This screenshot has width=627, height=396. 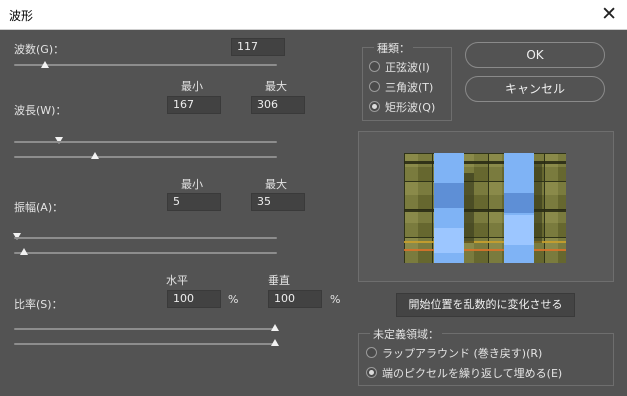 What do you see at coordinates (145, 65) in the screenshot?
I see `generators-slider-track` at bounding box center [145, 65].